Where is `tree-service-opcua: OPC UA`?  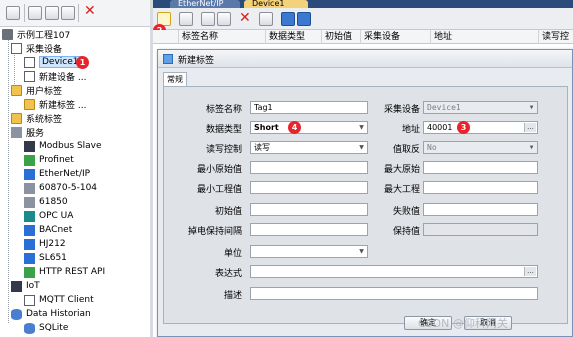
tree-service-opcua: OPC UA is located at coordinates (48, 216).